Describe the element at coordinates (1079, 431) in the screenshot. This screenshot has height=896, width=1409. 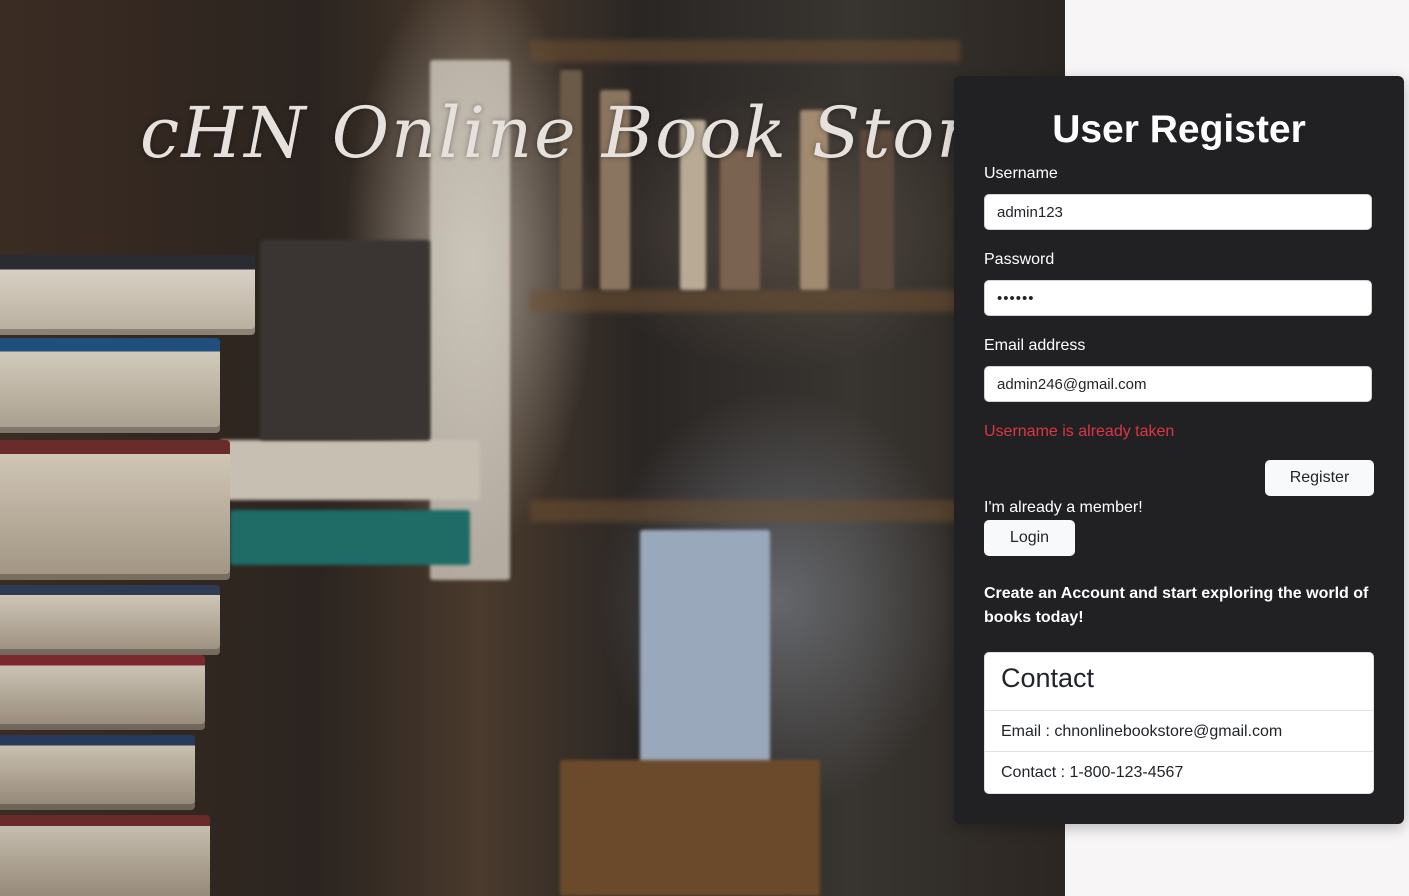
I see `error-message: Username is already taken` at that location.